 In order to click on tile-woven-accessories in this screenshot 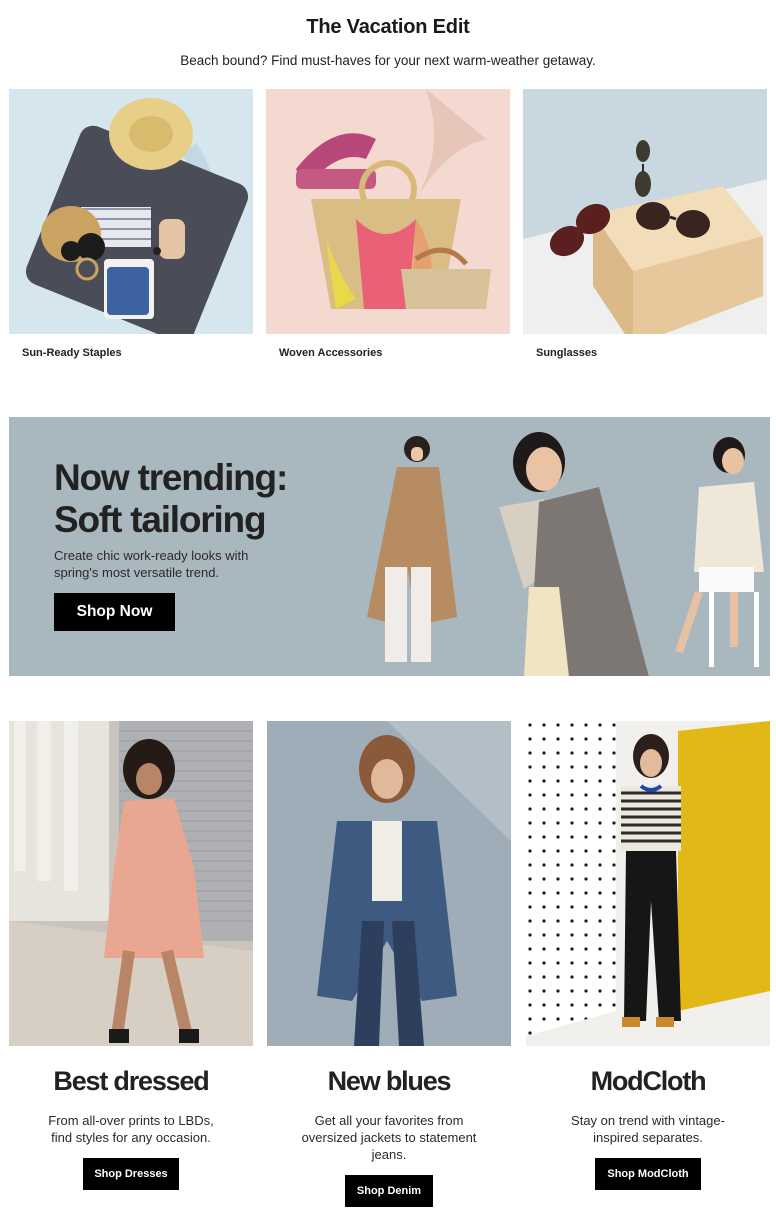, I will do `click(388, 211)`.